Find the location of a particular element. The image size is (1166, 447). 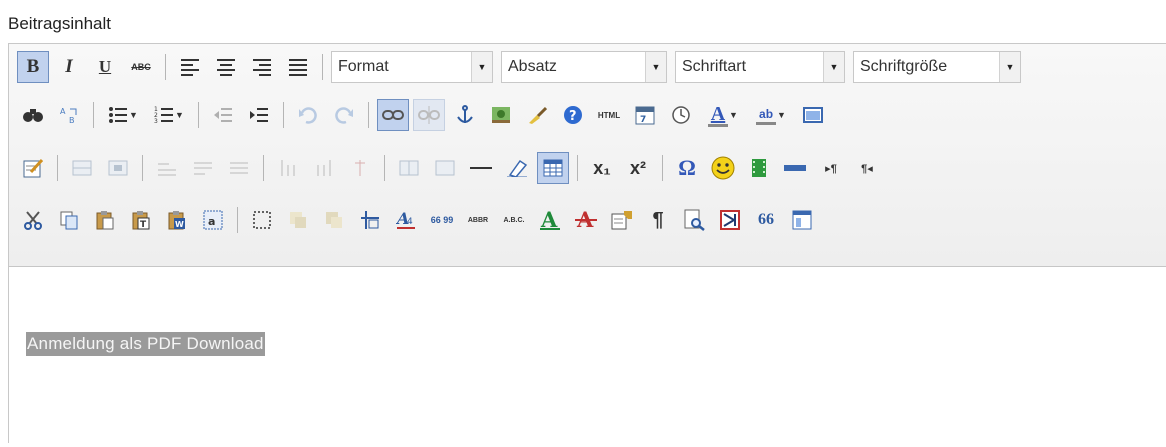

preview-icon is located at coordinates (694, 220).